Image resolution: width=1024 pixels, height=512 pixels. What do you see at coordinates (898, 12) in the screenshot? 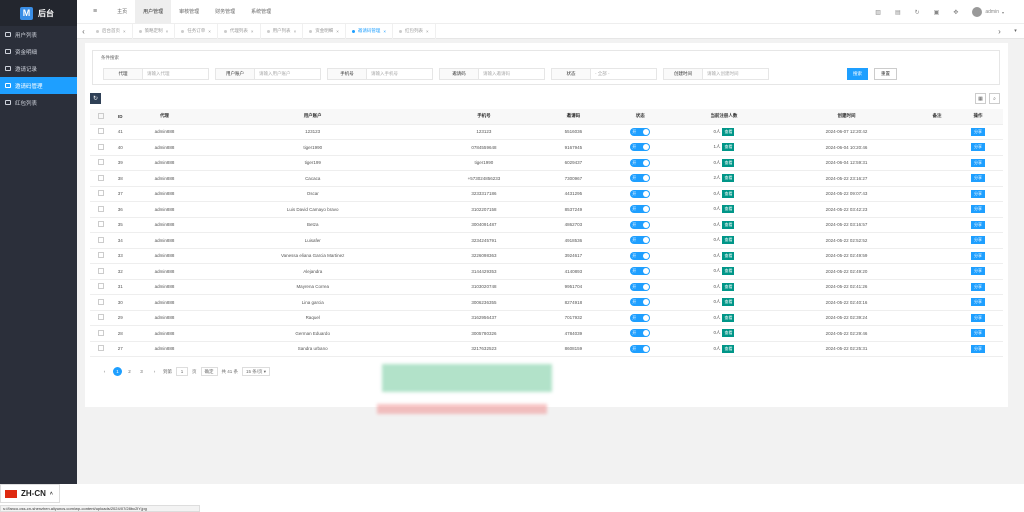
I see `note-icon: ▤` at bounding box center [898, 12].